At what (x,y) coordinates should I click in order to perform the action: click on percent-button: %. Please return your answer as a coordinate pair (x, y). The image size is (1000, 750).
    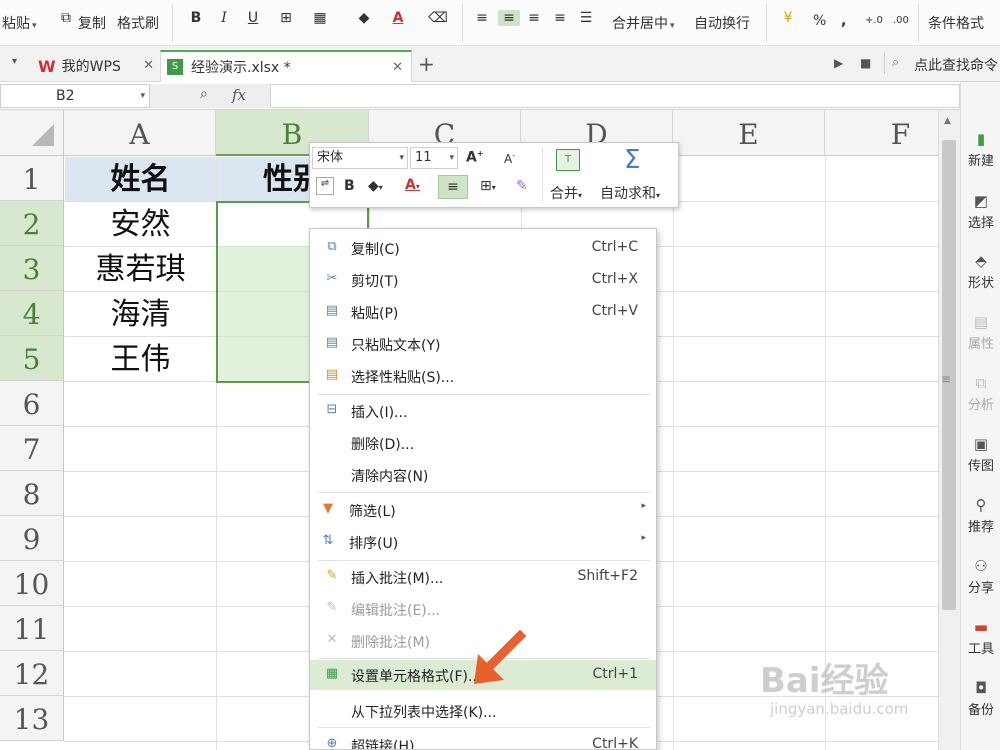
    Looking at the image, I should click on (819, 21).